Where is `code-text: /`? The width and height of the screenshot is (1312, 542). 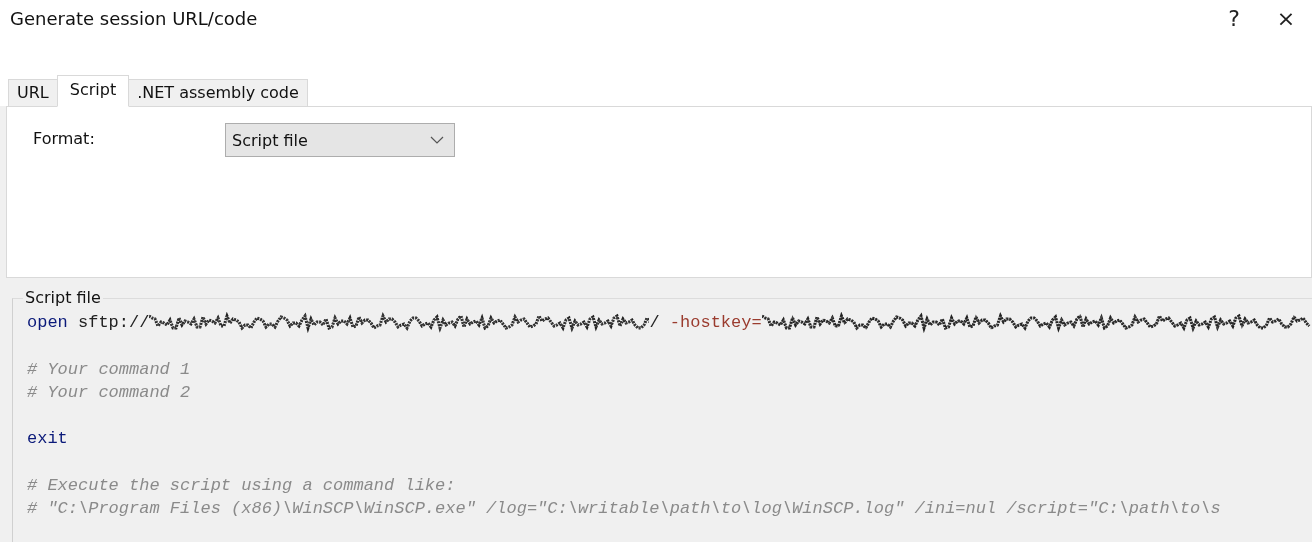
code-text: / is located at coordinates (655, 323).